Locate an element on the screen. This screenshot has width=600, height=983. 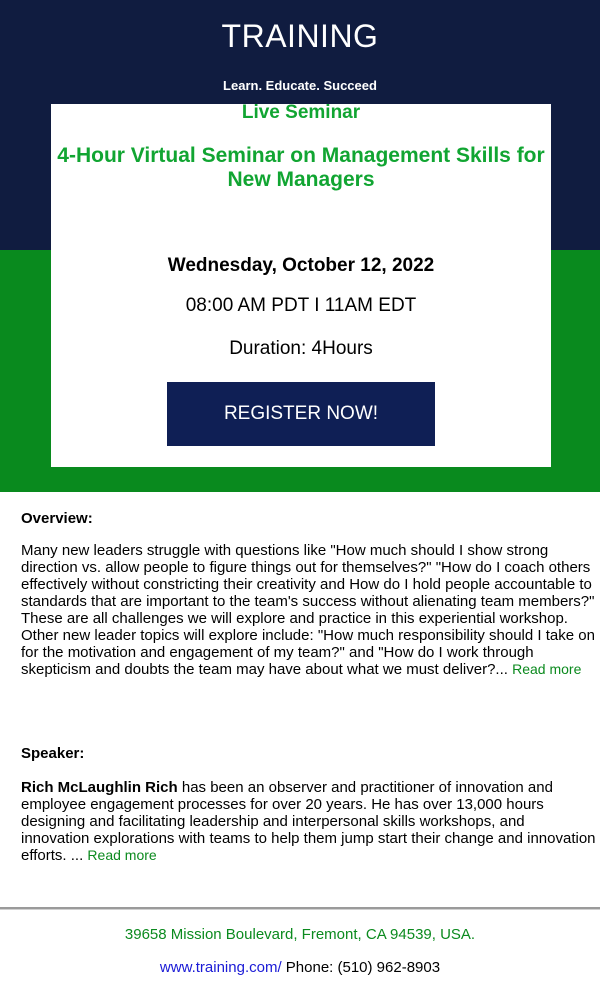
register-button: REGISTER NOW! is located at coordinates (301, 414).